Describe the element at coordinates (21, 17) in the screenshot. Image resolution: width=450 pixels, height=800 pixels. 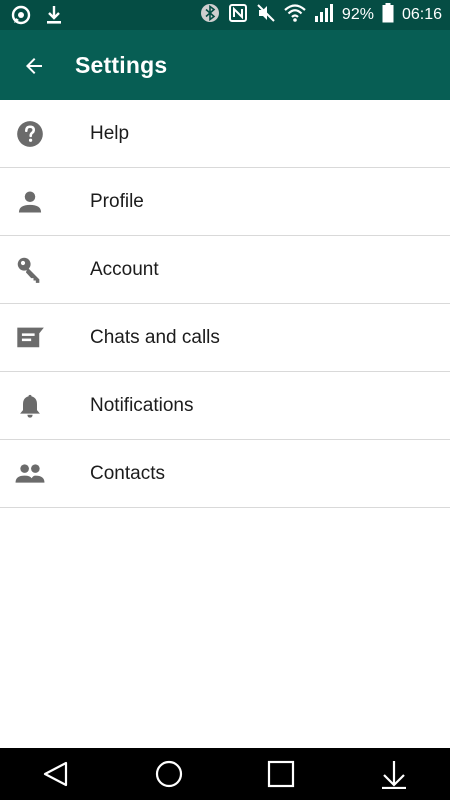
I see `whatsapp-status-icon` at that location.